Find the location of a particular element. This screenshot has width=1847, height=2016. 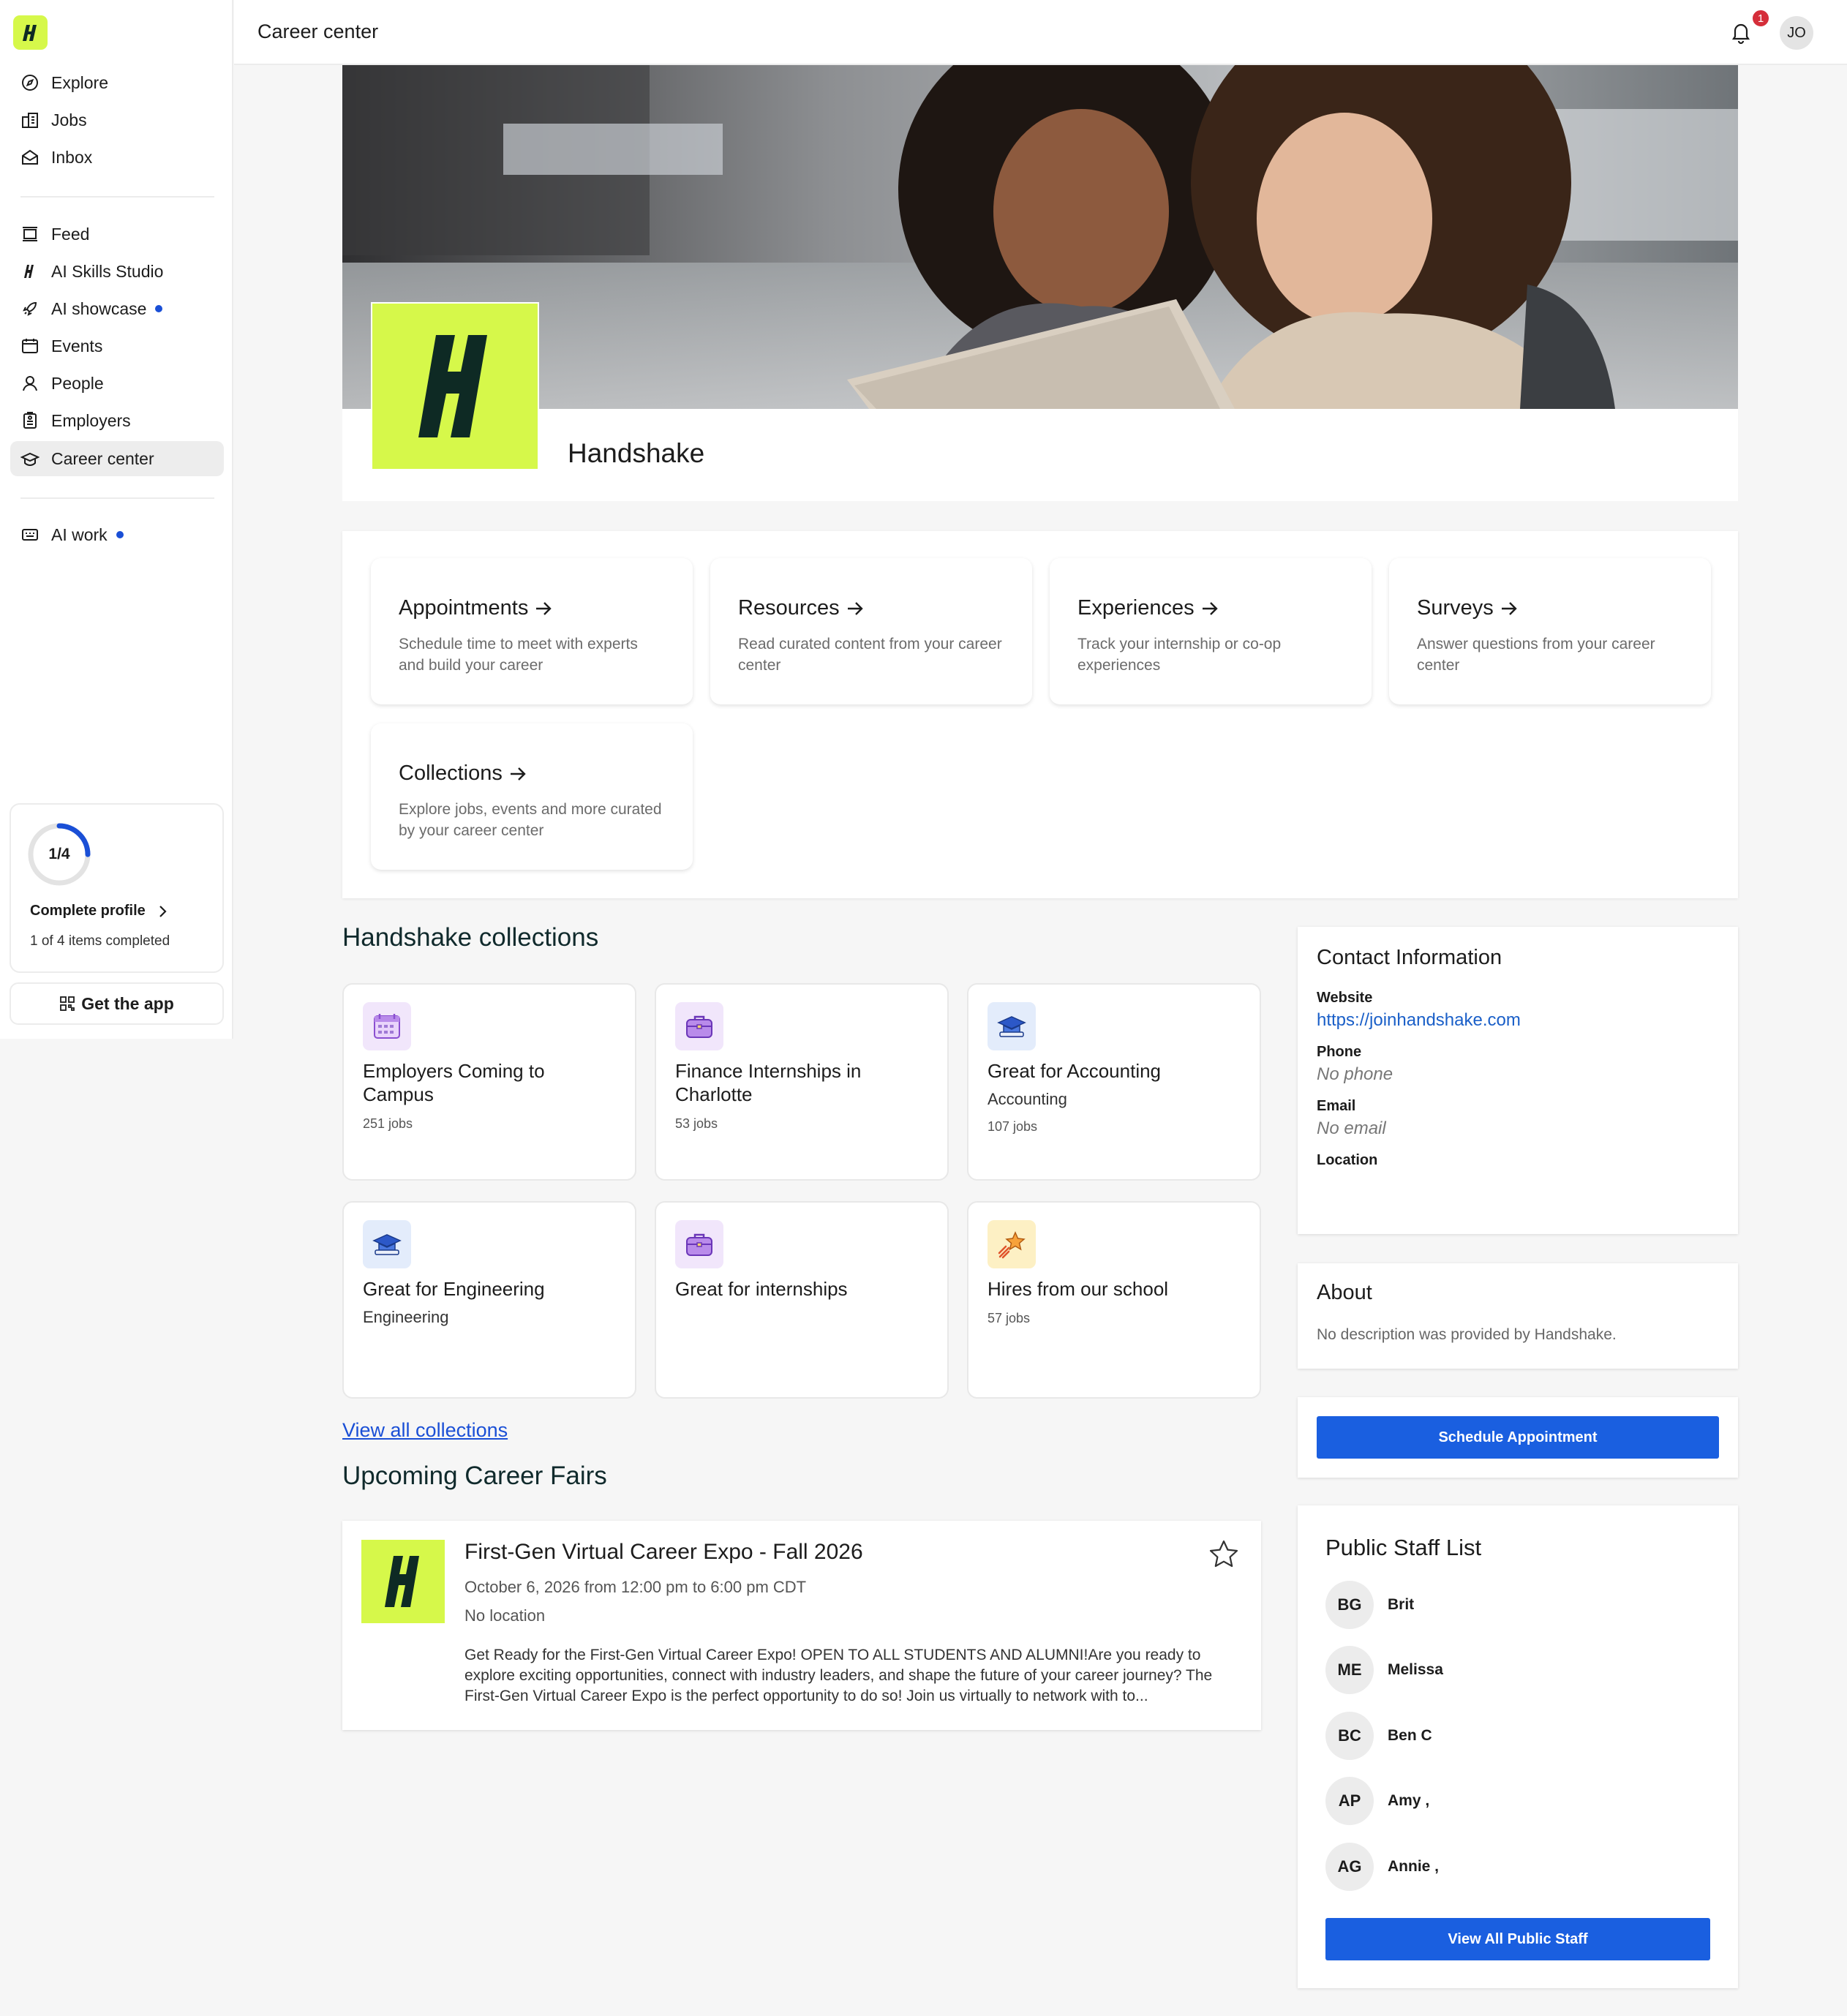

staff-member: AG Annie , is located at coordinates (1382, 1867).